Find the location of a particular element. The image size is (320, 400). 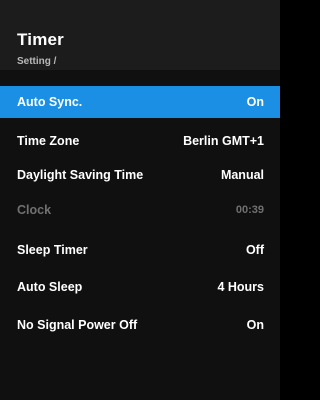

menu-item-value: 4 Hours is located at coordinates (240, 287).